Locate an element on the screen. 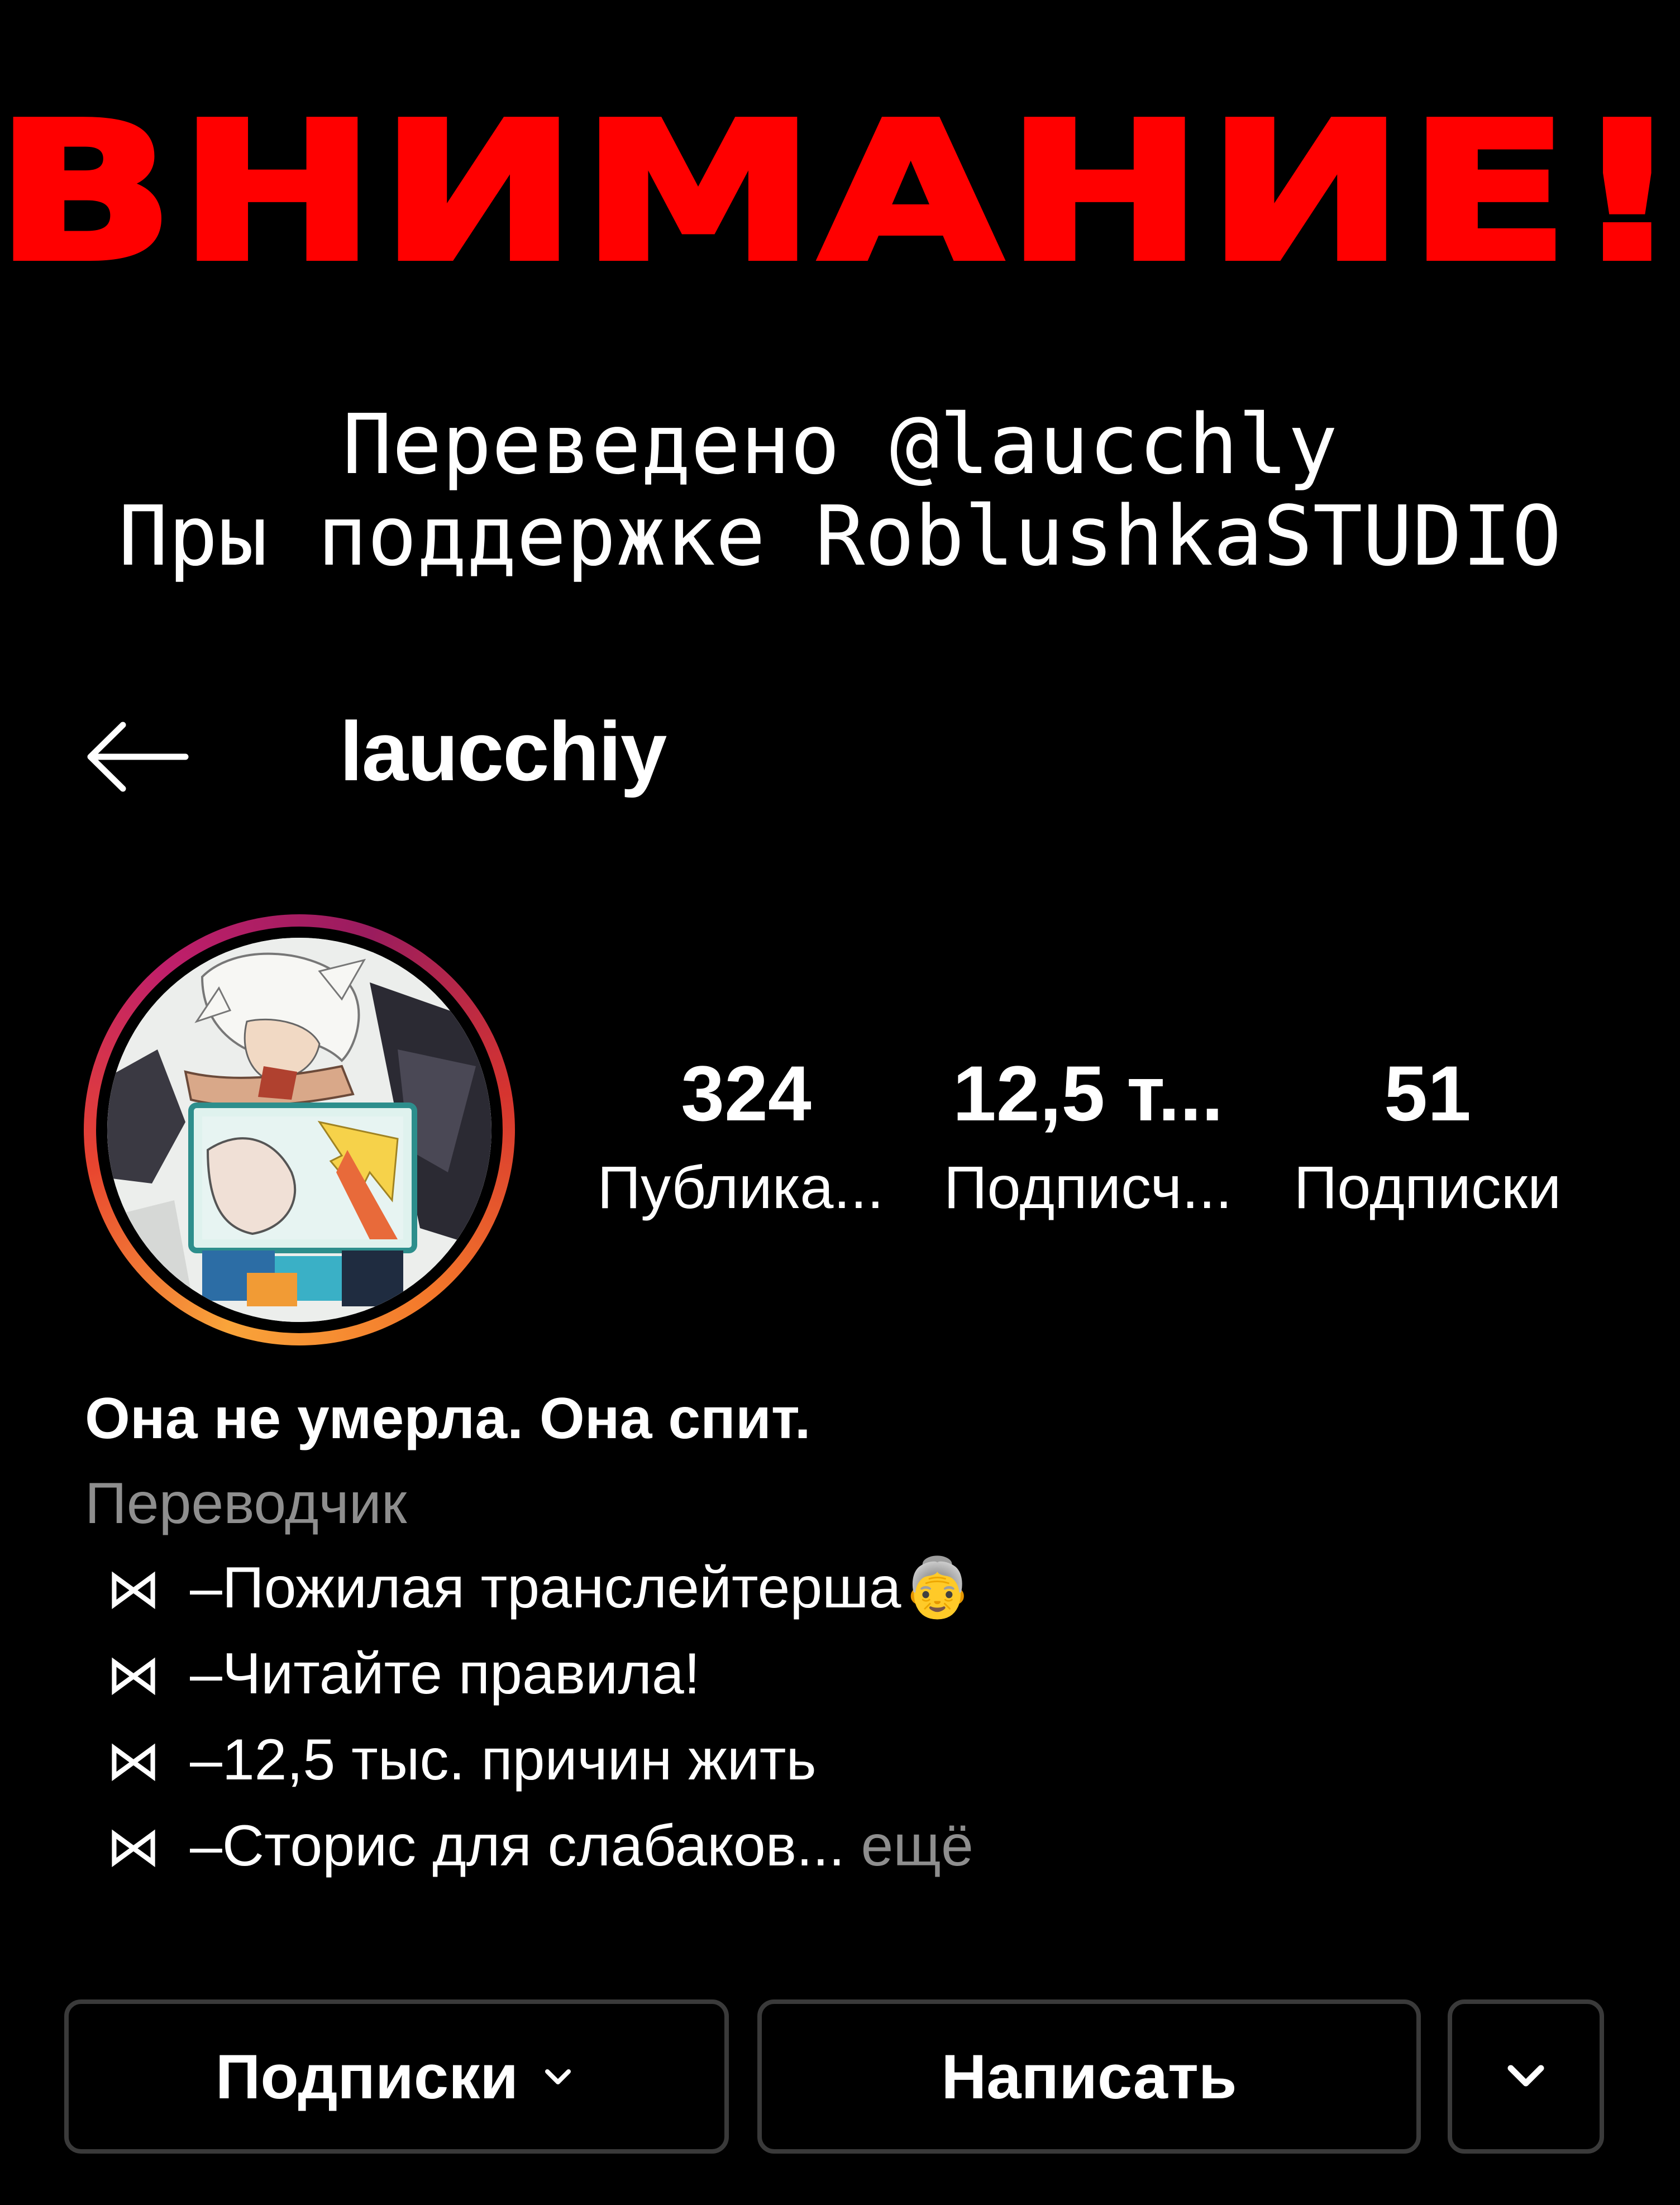 This screenshot has height=2205, width=1680. posts-count: 324 is located at coordinates (746, 1093).